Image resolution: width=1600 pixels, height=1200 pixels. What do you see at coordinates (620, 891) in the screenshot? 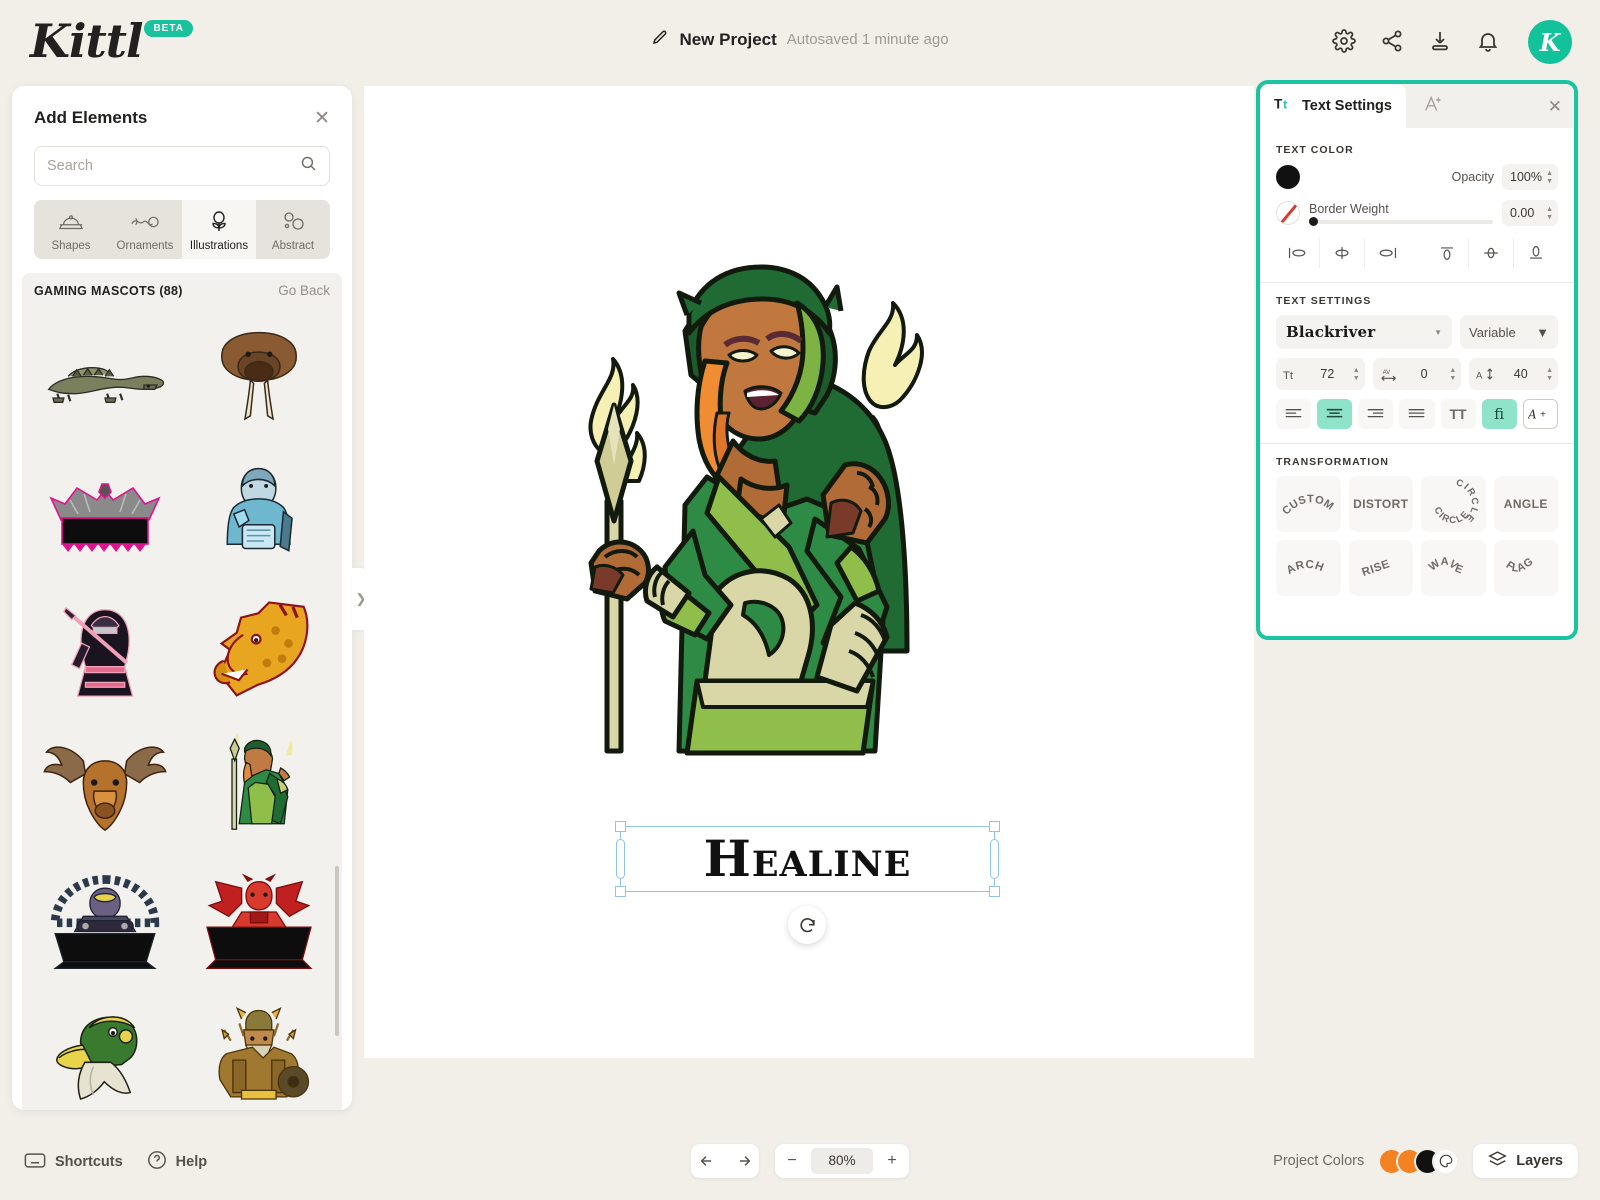
I see `resize-handle-bottom-left` at bounding box center [620, 891].